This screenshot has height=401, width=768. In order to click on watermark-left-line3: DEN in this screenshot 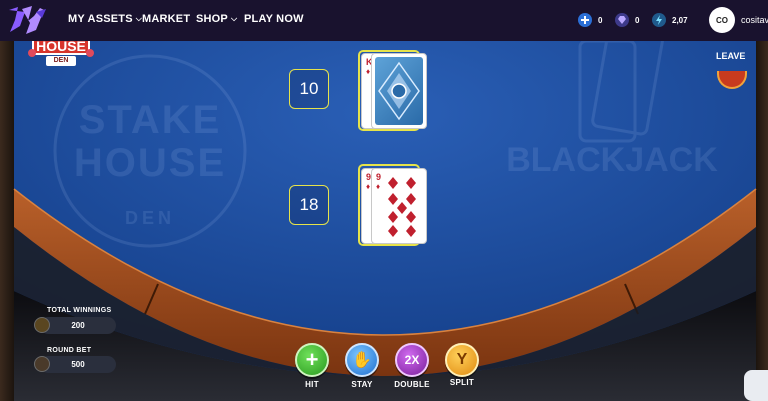, I will do `click(150, 218)`.